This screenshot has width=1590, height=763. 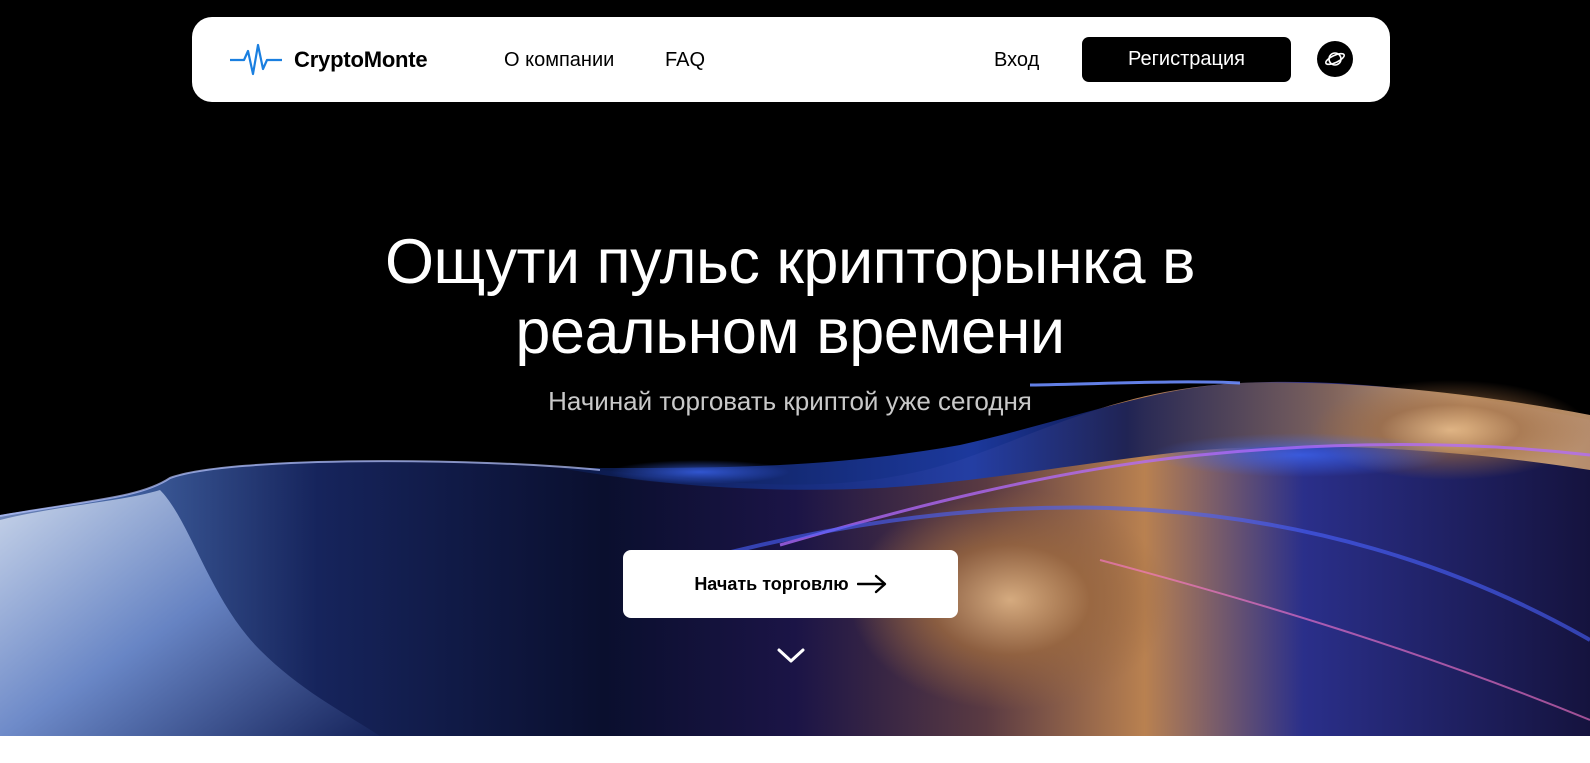 I want to click on language-button, so click(x=1335, y=59).